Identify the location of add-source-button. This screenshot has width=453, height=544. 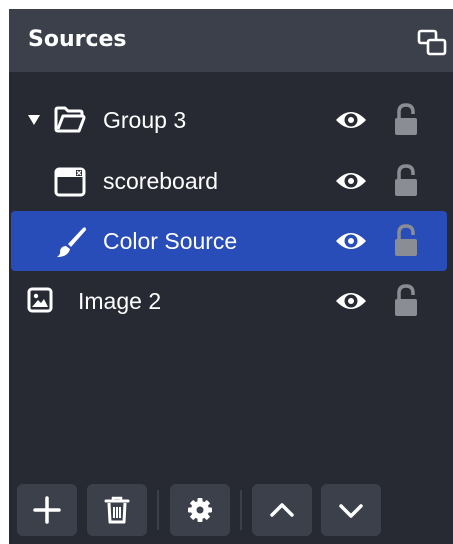
(47, 510).